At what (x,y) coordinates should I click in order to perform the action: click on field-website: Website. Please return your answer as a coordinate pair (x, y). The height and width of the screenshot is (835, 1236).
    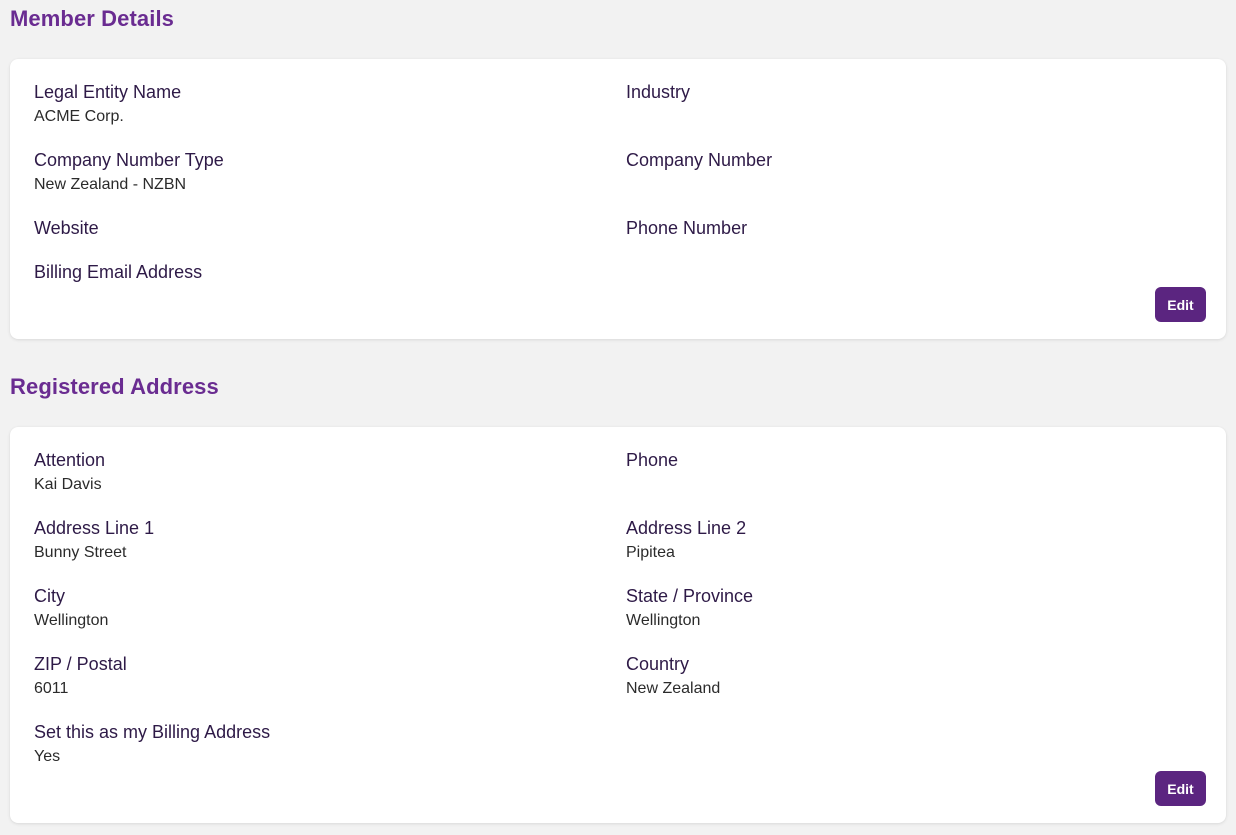
    Looking at the image, I should click on (66, 230).